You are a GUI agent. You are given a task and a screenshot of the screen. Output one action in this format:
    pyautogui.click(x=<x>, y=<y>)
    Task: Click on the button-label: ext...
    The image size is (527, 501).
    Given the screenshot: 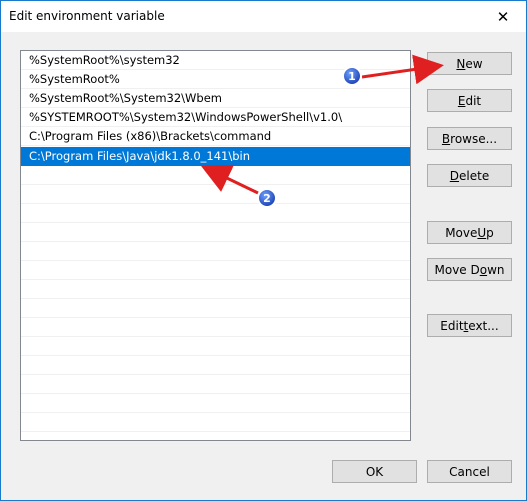 What is the action you would take?
    pyautogui.click(x=483, y=325)
    